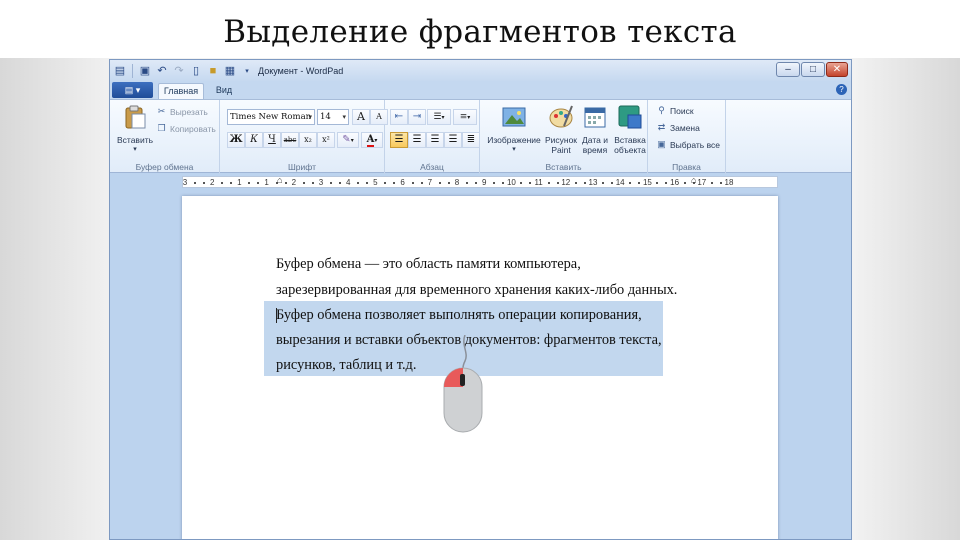 This screenshot has height=540, width=960. I want to click on align-left-button: ☰, so click(399, 140).